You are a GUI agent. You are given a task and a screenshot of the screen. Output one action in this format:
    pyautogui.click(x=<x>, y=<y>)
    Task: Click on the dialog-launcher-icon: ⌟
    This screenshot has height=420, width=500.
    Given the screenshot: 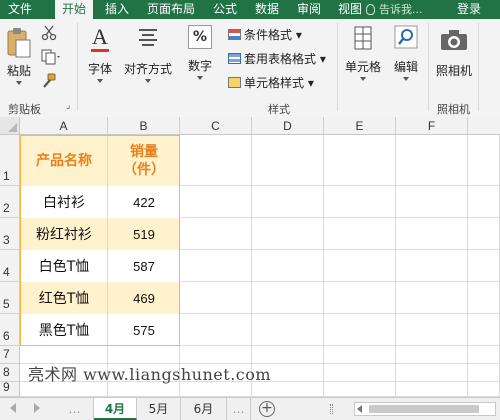 What is the action you would take?
    pyautogui.click(x=68, y=106)
    